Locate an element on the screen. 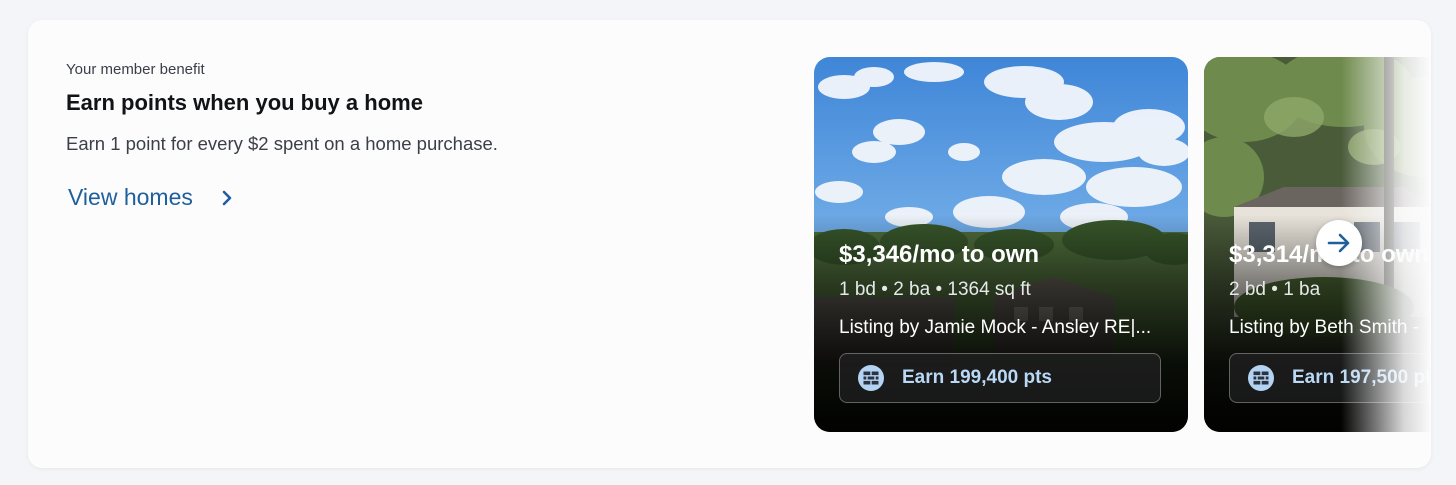 This screenshot has height=485, width=1456. listing-agent: Listing by Beth Smith - is located at coordinates (1324, 327).